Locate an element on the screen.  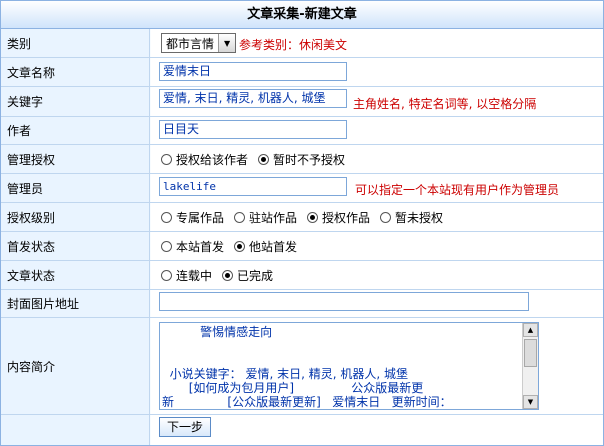
row-article-name: 文章名称 爱情末日 is located at coordinates (302, 72).